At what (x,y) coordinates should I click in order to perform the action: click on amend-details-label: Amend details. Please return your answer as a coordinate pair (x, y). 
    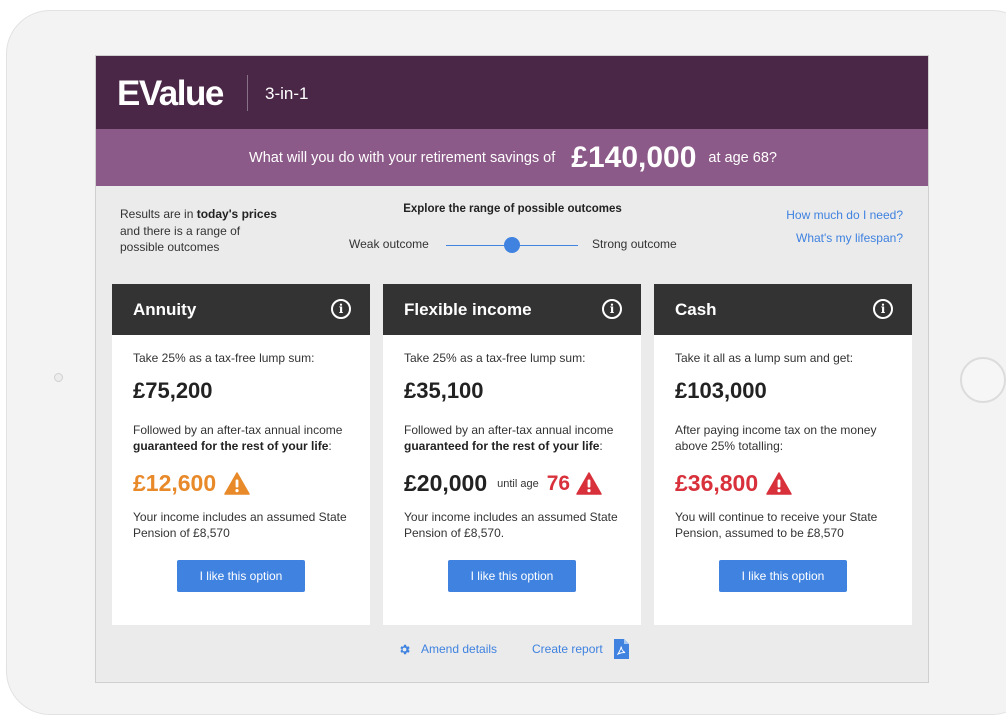
    Looking at the image, I should click on (459, 649).